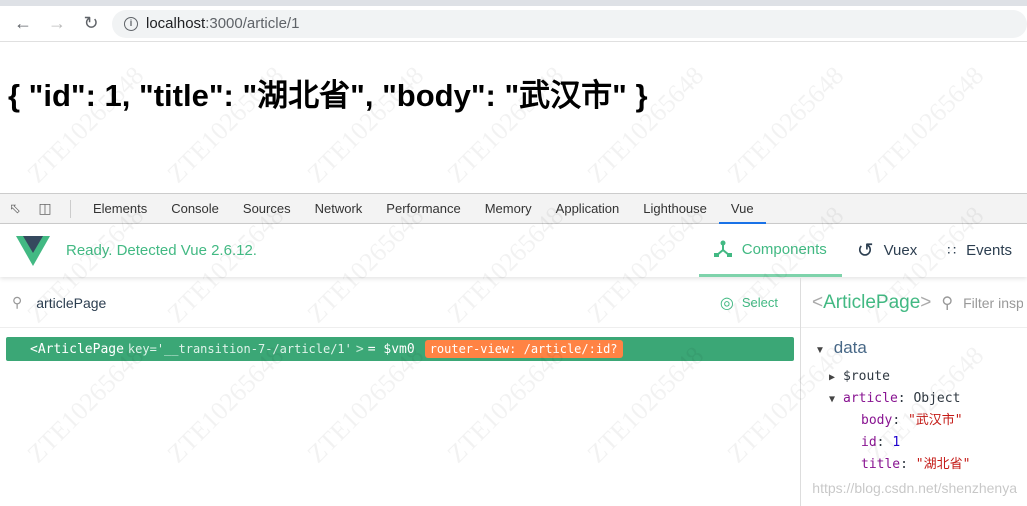 The height and width of the screenshot is (506, 1027). I want to click on router-view-badge: router-view: /article/:id?, so click(523, 349).